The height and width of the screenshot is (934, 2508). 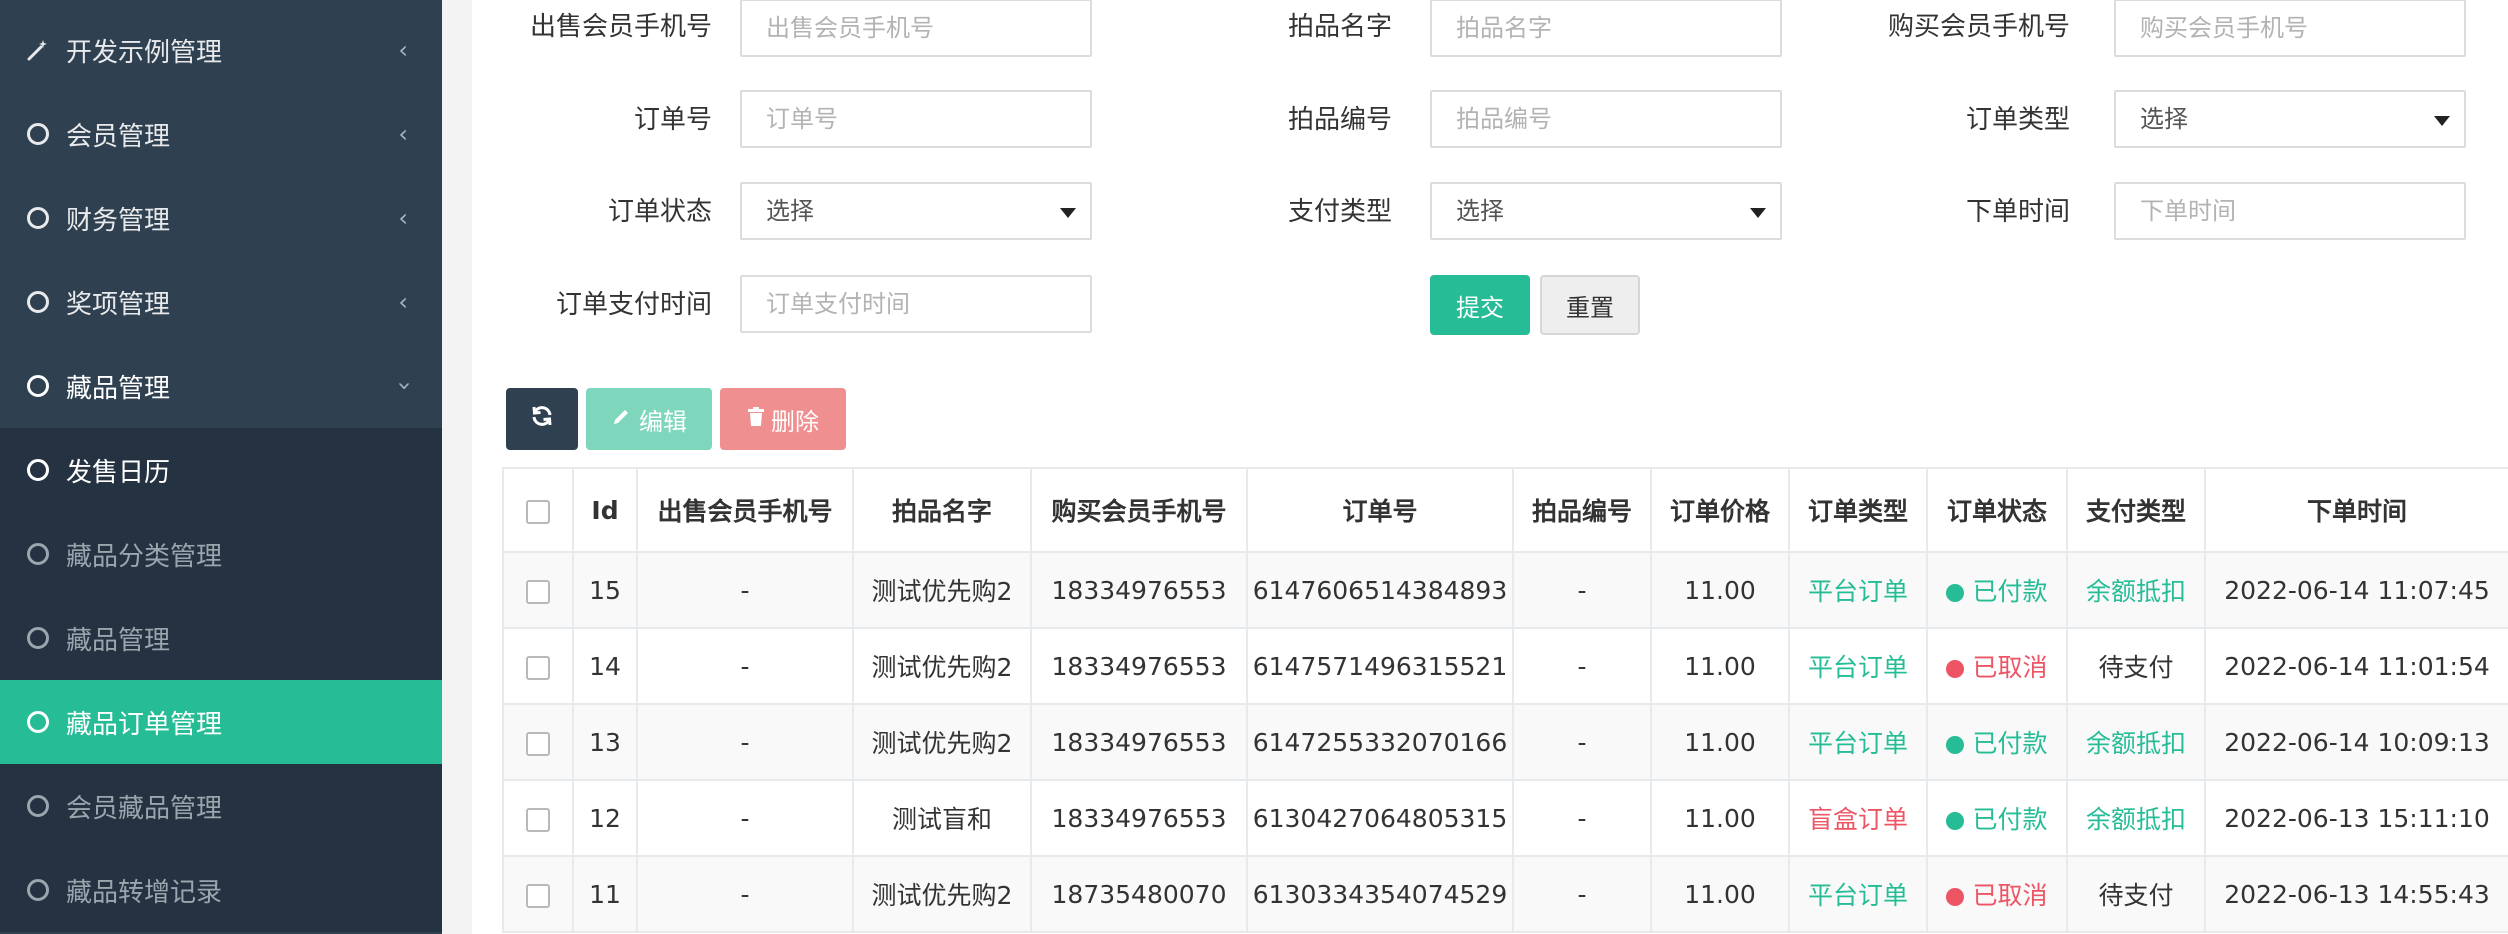 What do you see at coordinates (649, 419) in the screenshot?
I see `edit-button: 编辑` at bounding box center [649, 419].